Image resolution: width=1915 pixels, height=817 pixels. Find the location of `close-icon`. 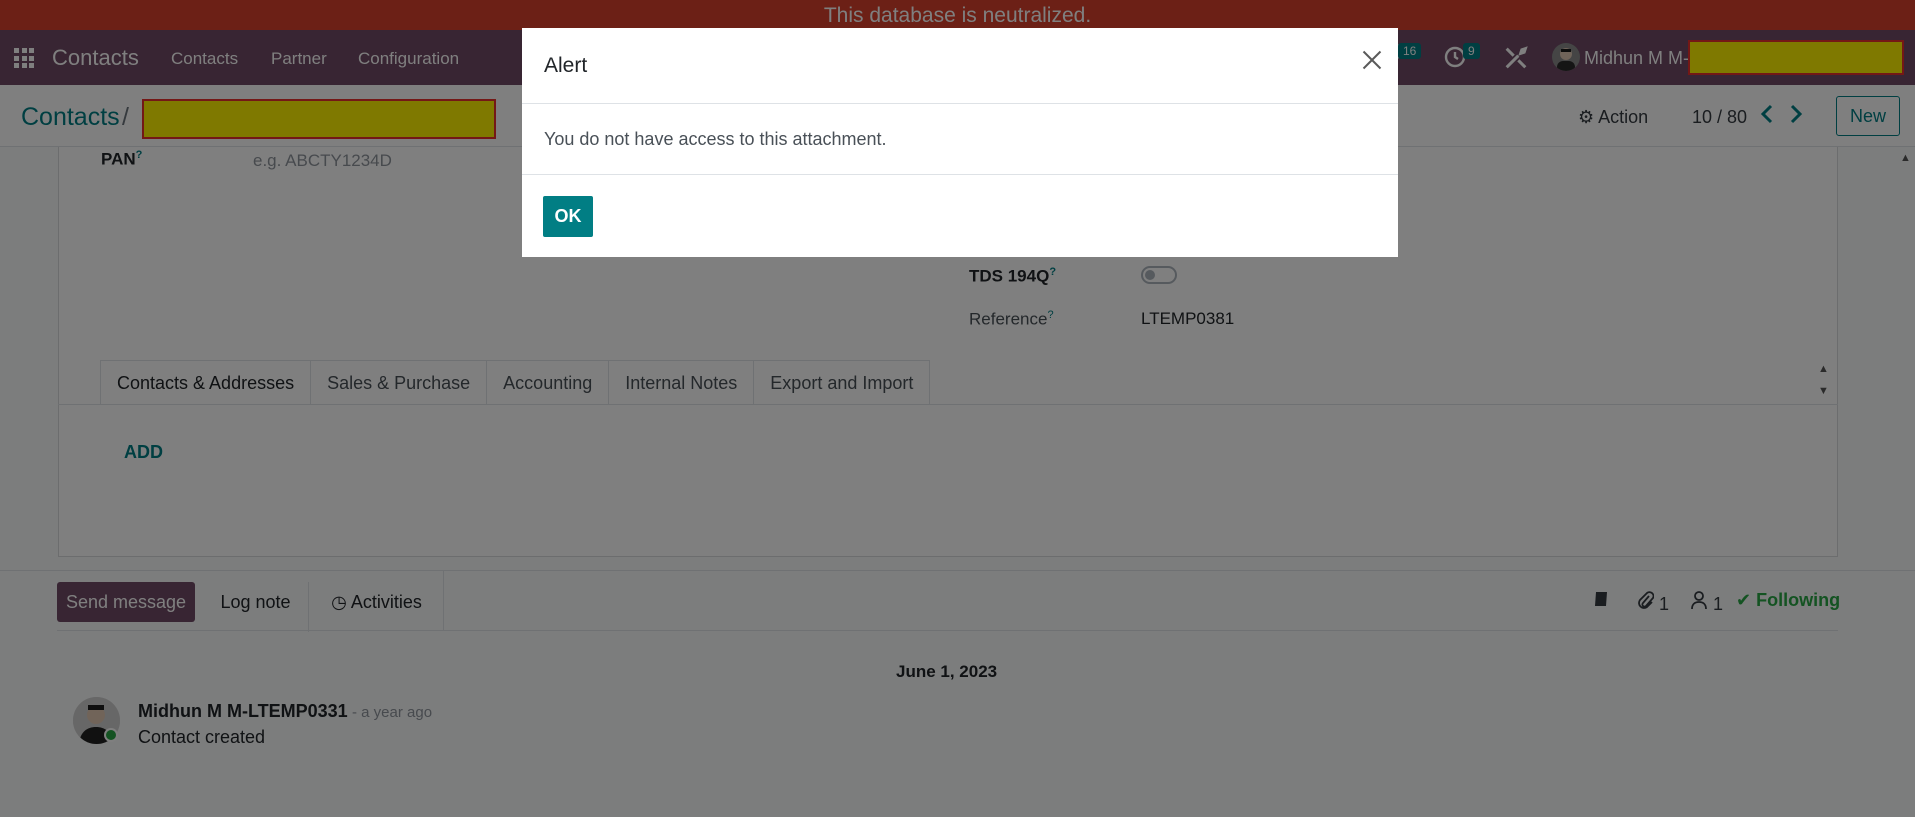

close-icon is located at coordinates (1372, 60).